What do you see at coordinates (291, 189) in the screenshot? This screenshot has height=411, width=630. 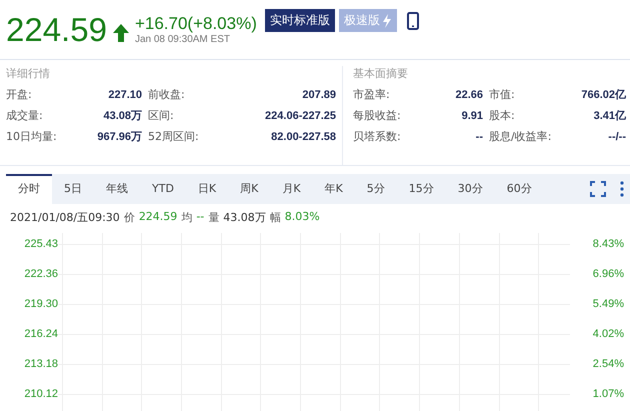 I see `chart-tab: 月K` at bounding box center [291, 189].